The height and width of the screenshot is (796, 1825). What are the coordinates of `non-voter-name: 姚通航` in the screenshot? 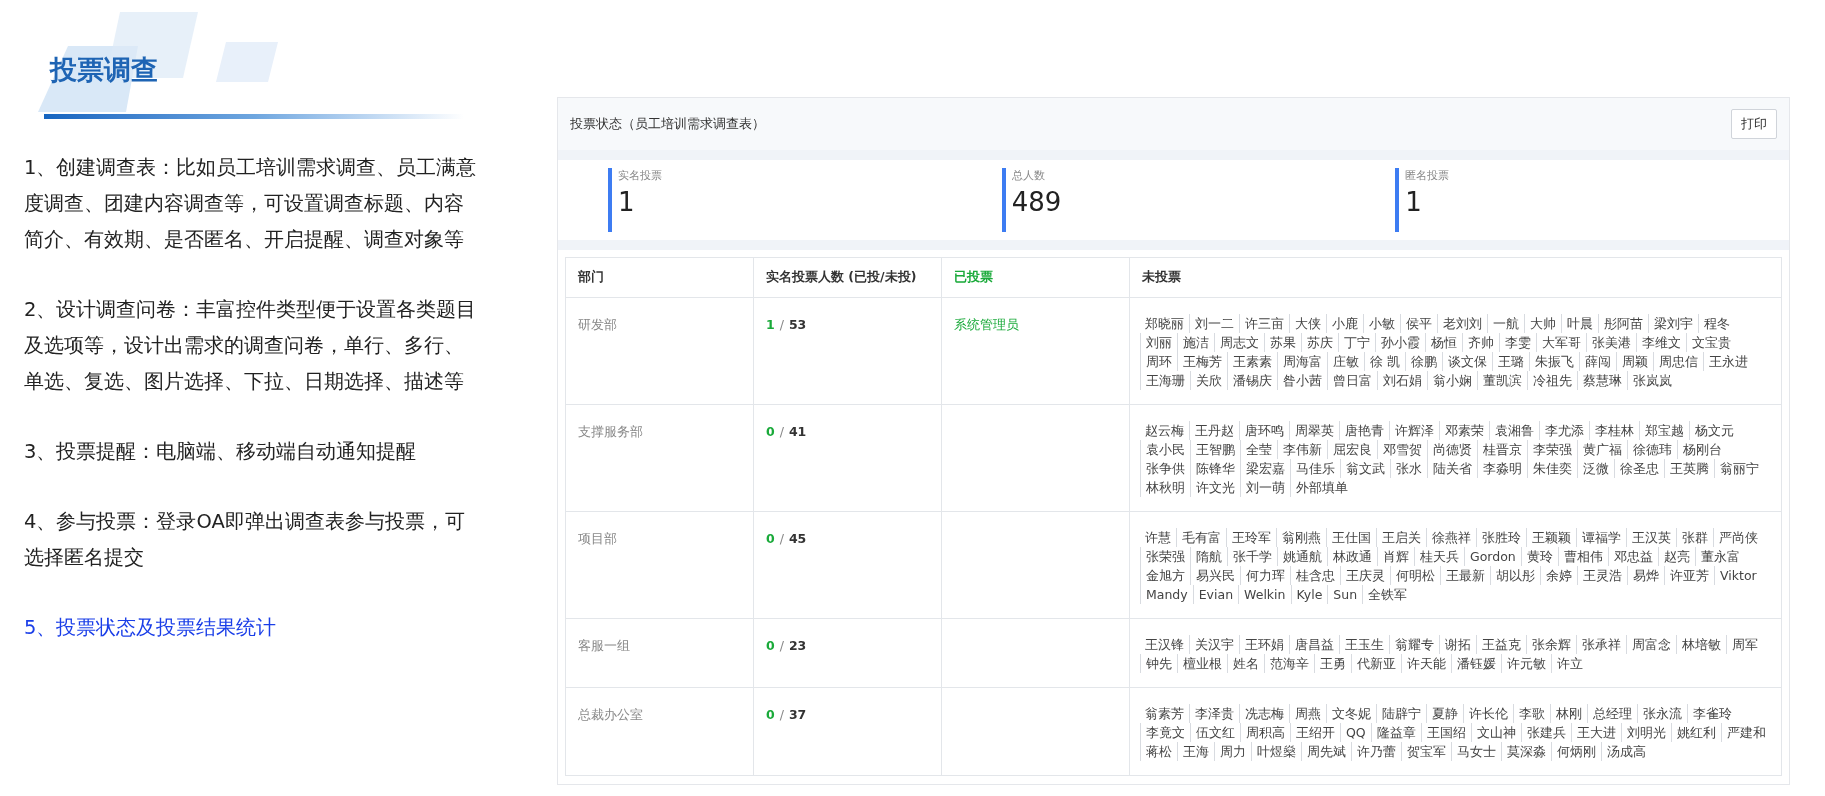 It's located at (1302, 556).